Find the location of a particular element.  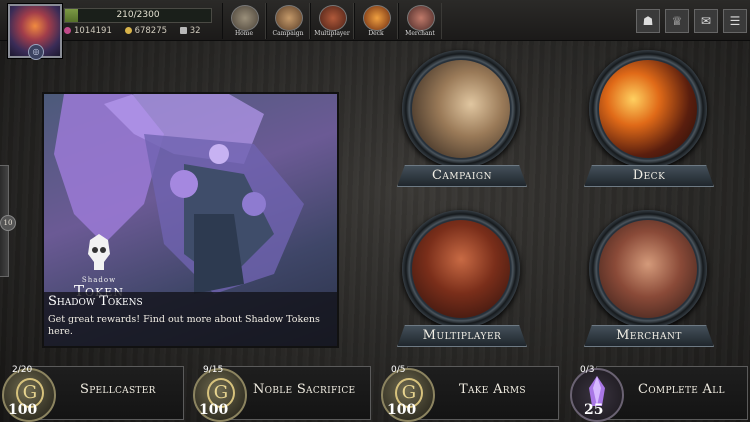

quest-complete-all: Complete All 0/3 25 is located at coordinates (660, 393).